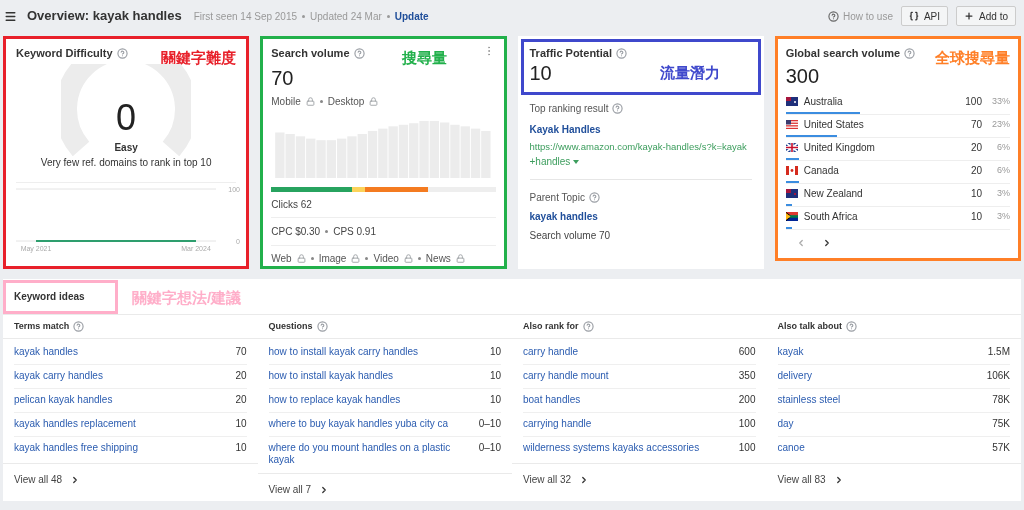  I want to click on keyword-link: delivery, so click(794, 376).